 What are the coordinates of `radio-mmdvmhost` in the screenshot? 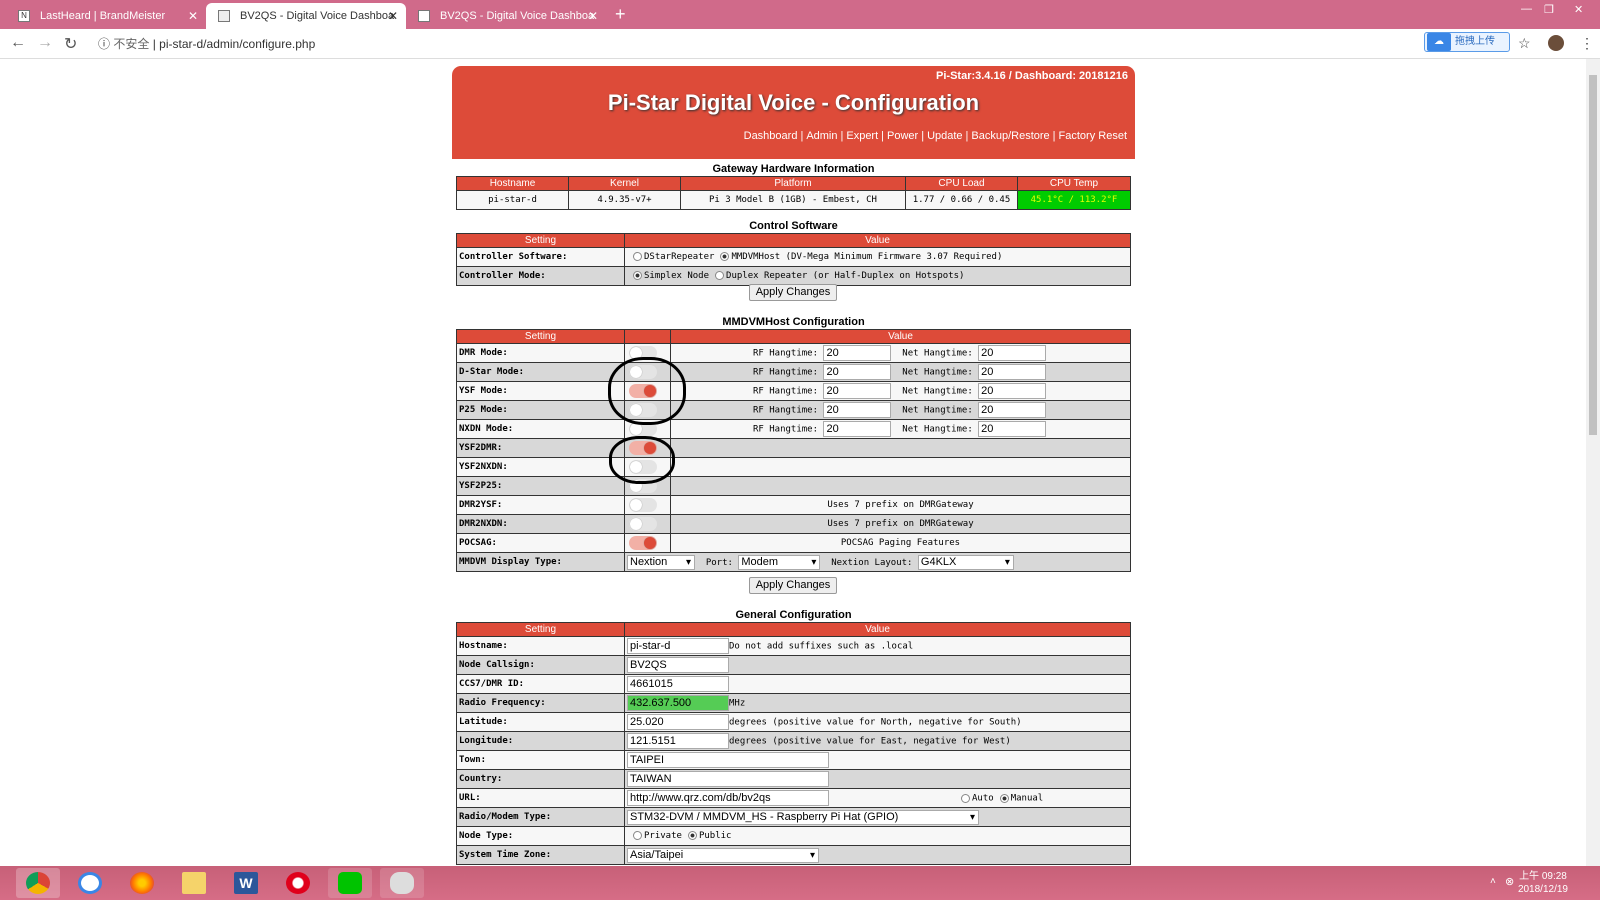 It's located at (725, 256).